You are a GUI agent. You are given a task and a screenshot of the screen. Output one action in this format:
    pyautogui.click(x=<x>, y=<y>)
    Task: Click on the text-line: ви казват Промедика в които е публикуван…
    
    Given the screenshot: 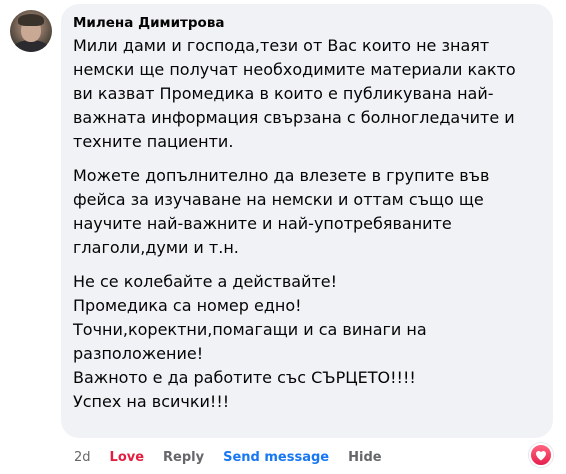 What is the action you would take?
    pyautogui.click(x=283, y=93)
    